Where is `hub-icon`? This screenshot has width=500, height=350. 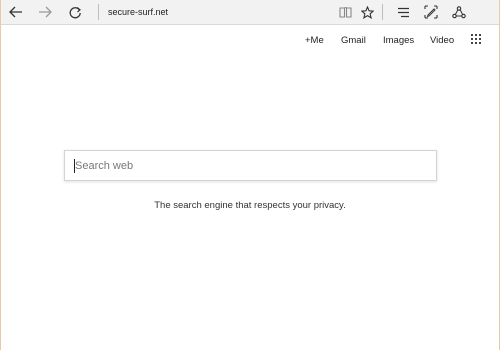 hub-icon is located at coordinates (403, 12).